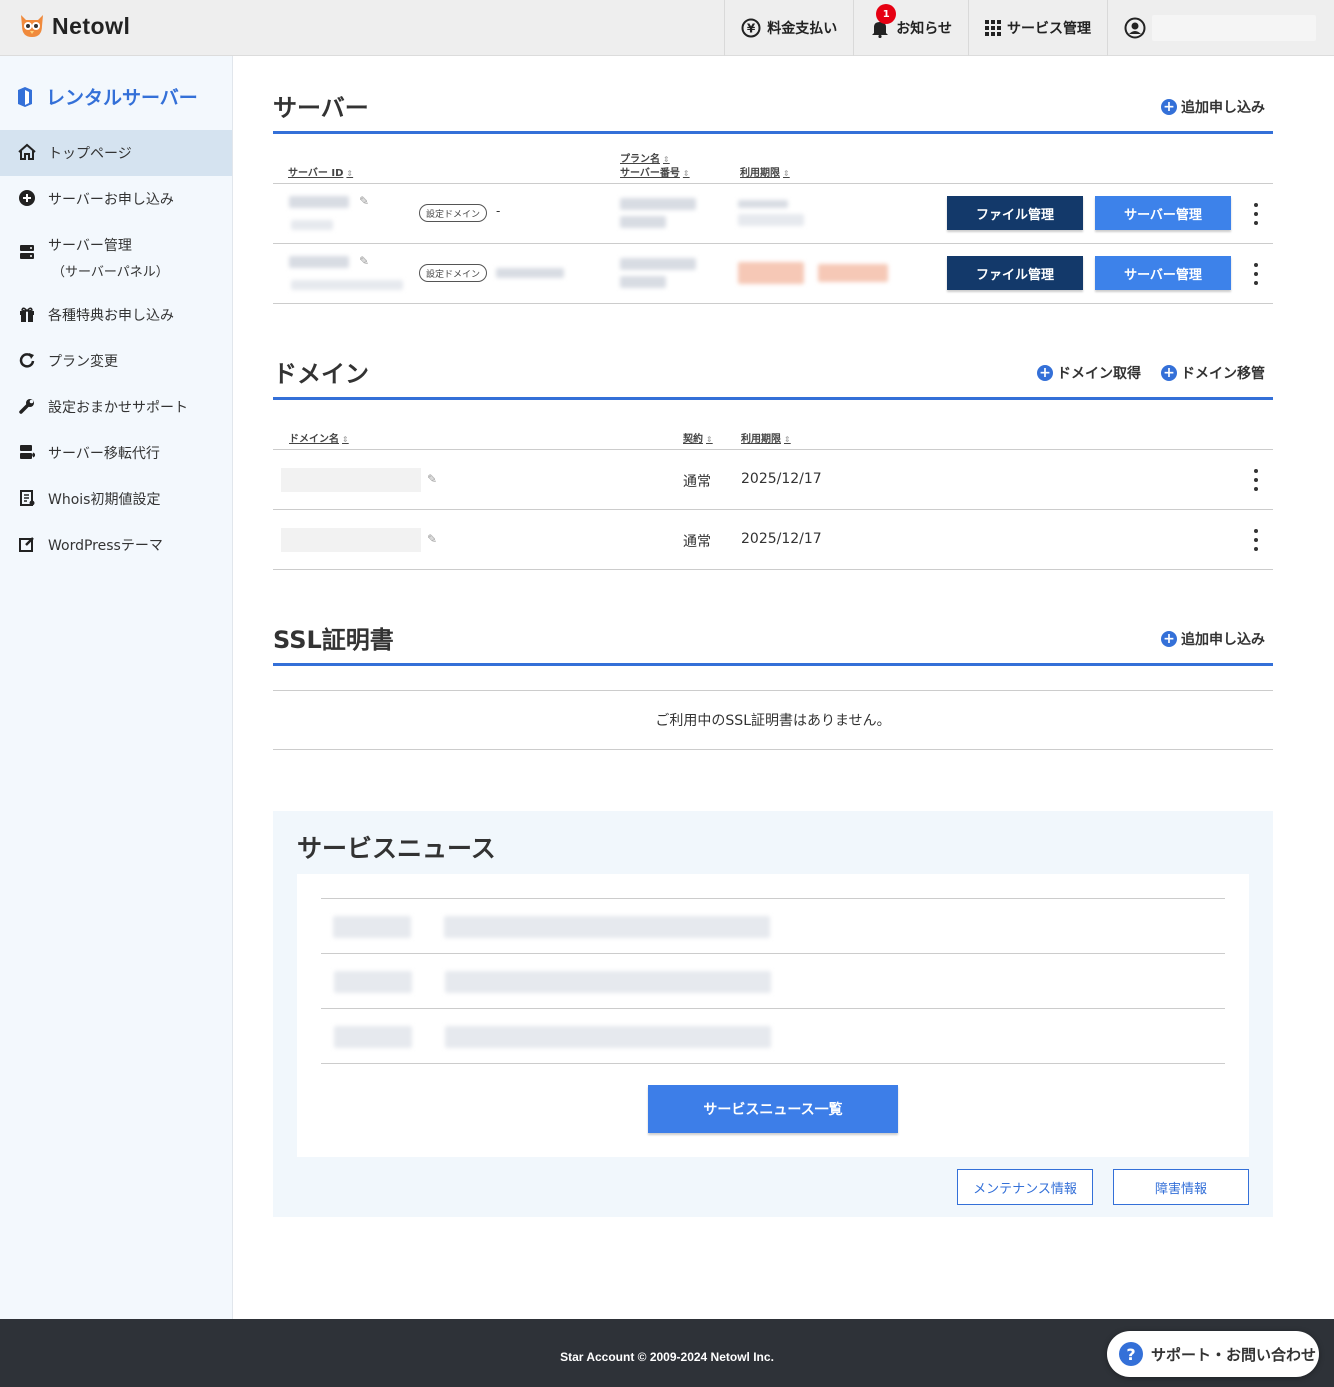  I want to click on sidebar-item-setup-support: 設定おまかせサポート, so click(116, 407).